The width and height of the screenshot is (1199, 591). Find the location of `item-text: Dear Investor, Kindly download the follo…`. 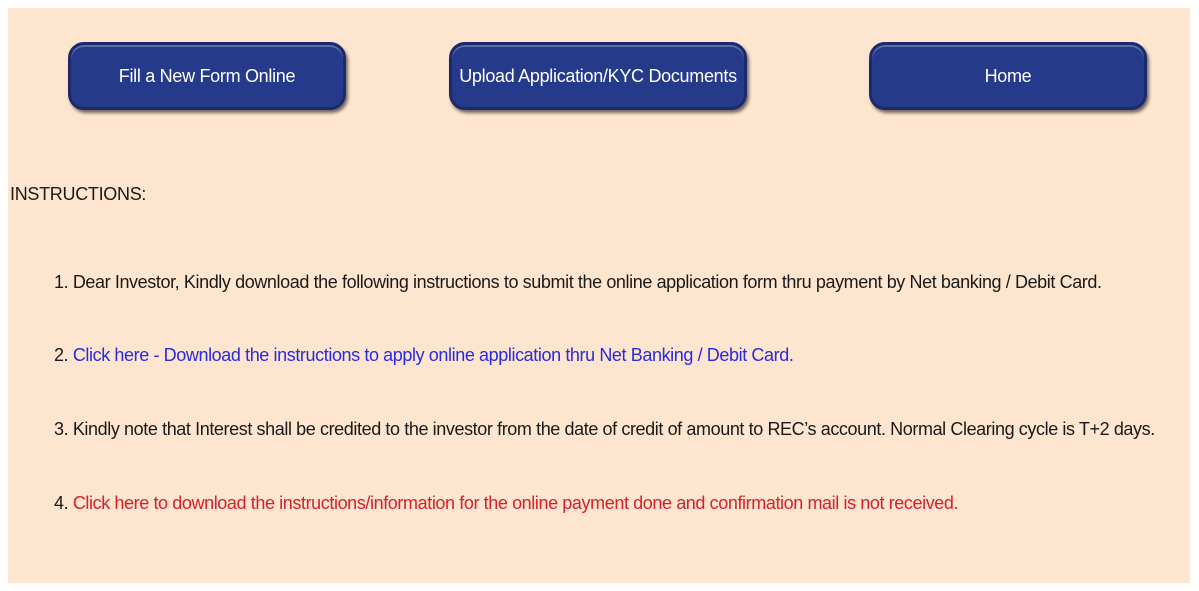

item-text: Dear Investor, Kindly download the follo… is located at coordinates (587, 282).